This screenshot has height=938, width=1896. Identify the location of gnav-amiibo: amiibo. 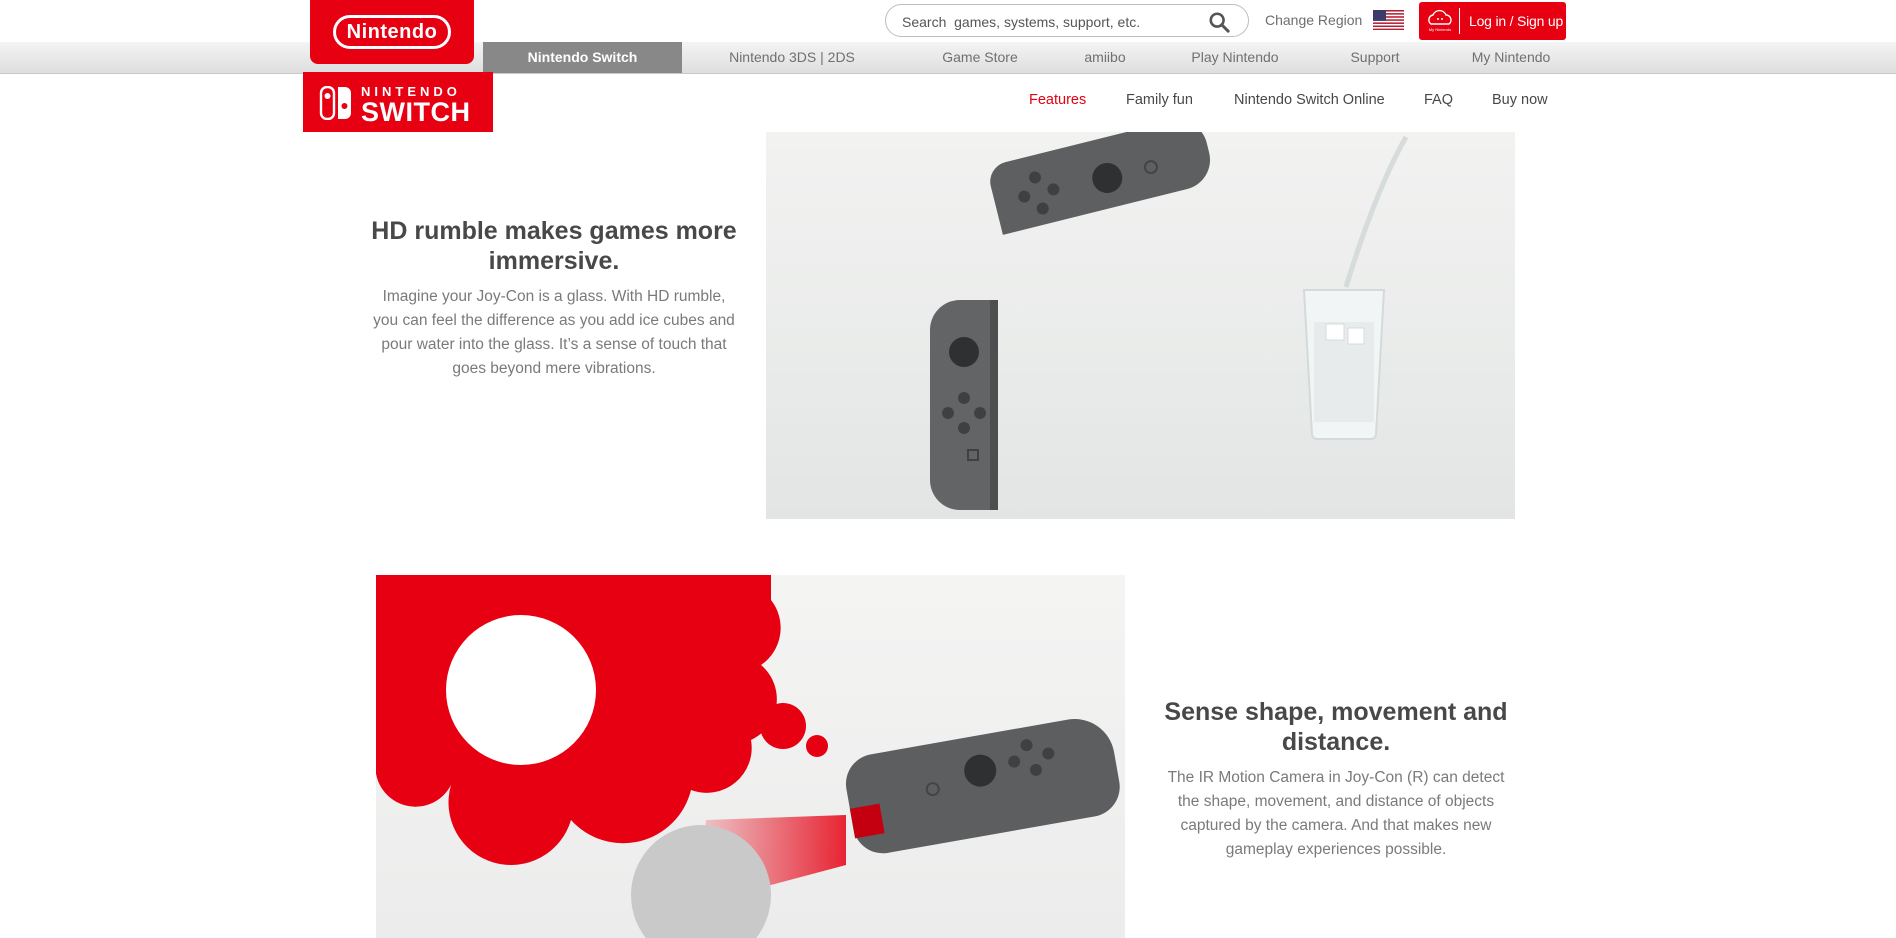
(1105, 57).